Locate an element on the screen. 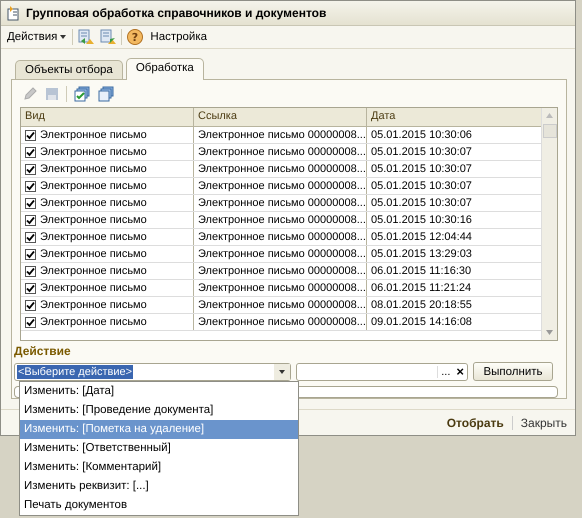  table-cell-text: 05.01.2015 10:30:06 is located at coordinates (421, 135).